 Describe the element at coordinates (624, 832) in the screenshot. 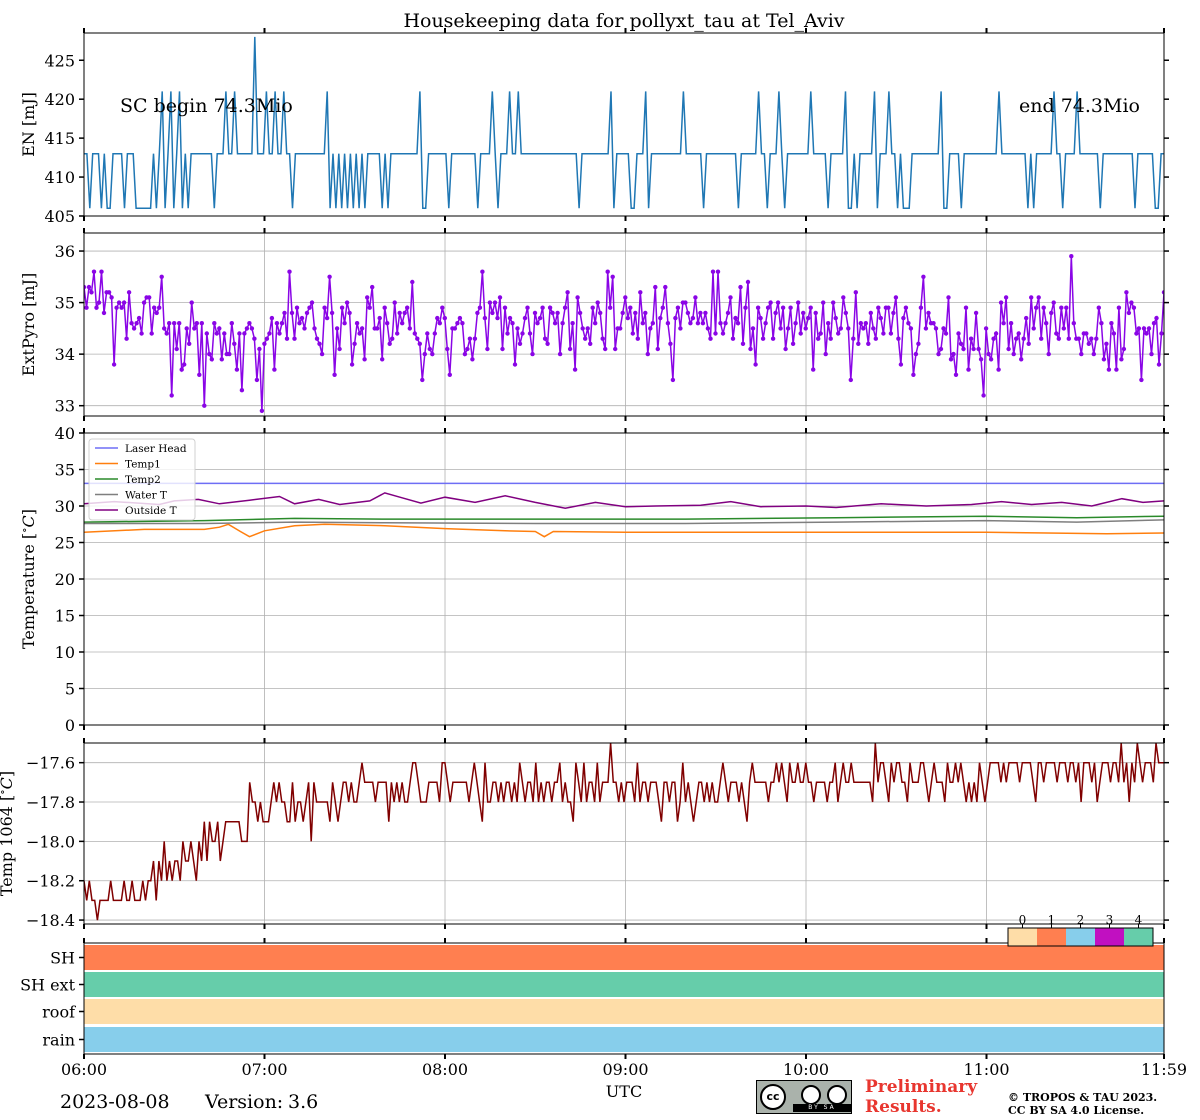

I see `plot-area` at that location.